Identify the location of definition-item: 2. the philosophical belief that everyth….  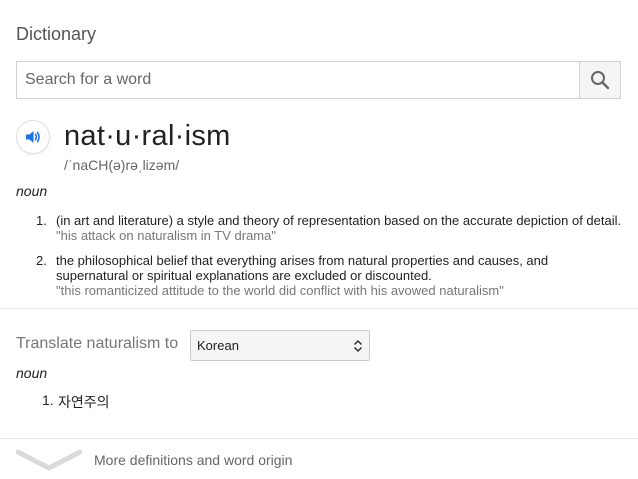
(321, 275).